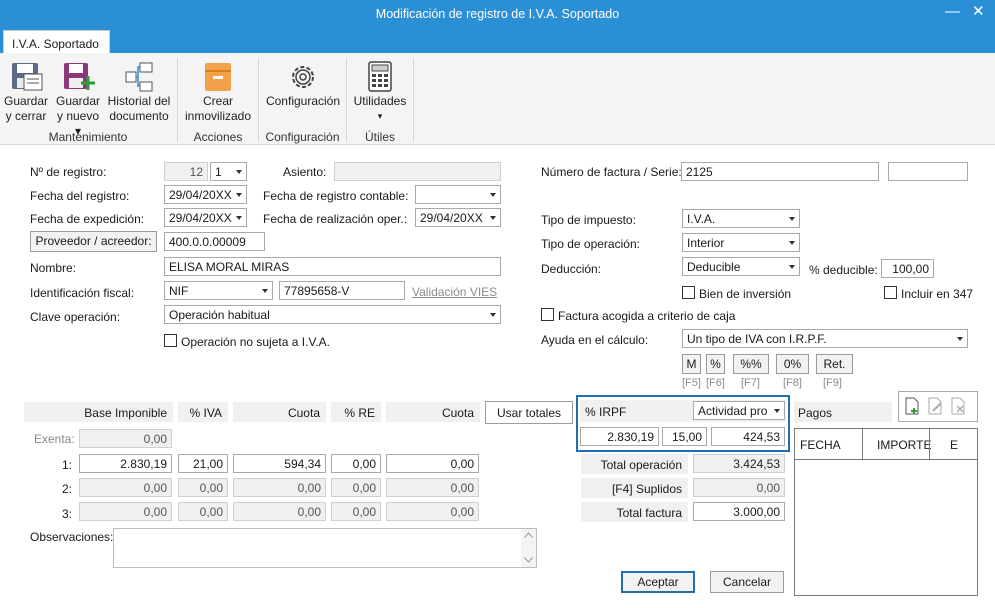 Image resolution: width=995 pixels, height=608 pixels. What do you see at coordinates (688, 292) in the screenshot?
I see `bien-inversion-checkbox` at bounding box center [688, 292].